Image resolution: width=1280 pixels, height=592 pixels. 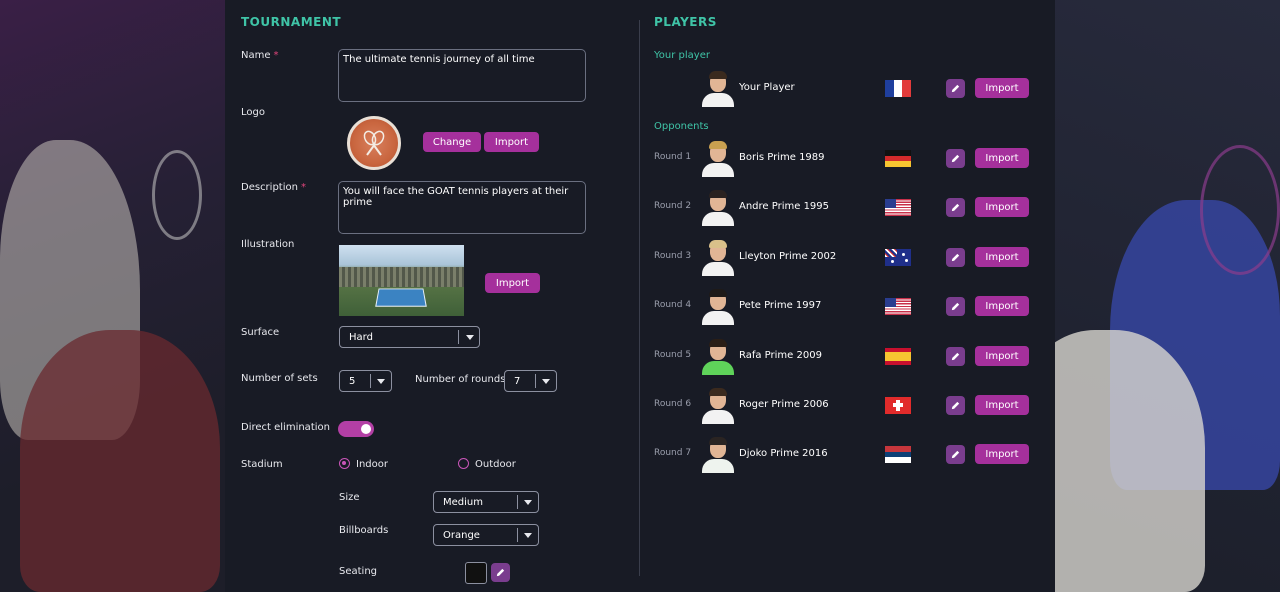 I want to click on decor-racket-left, so click(x=177, y=195).